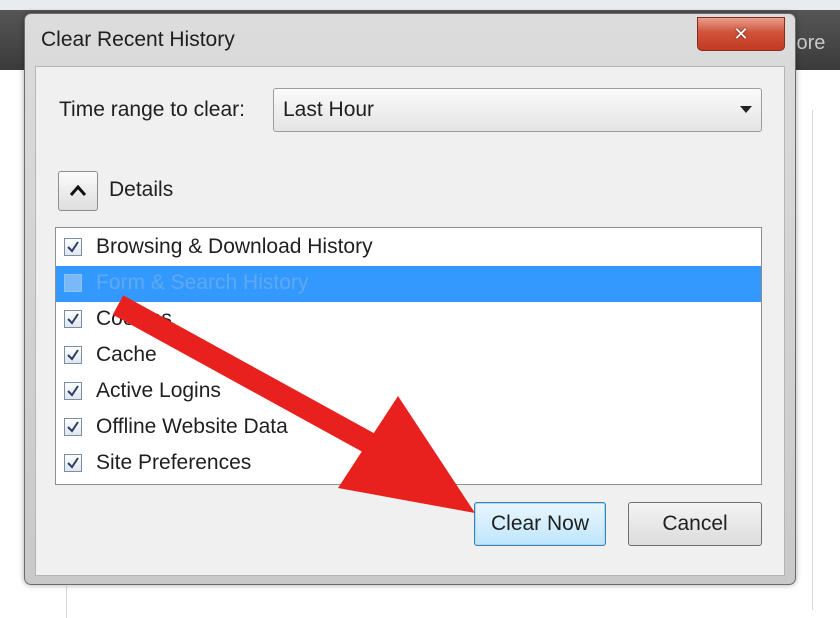  What do you see at coordinates (695, 524) in the screenshot?
I see `cancel-button: Cancel` at bounding box center [695, 524].